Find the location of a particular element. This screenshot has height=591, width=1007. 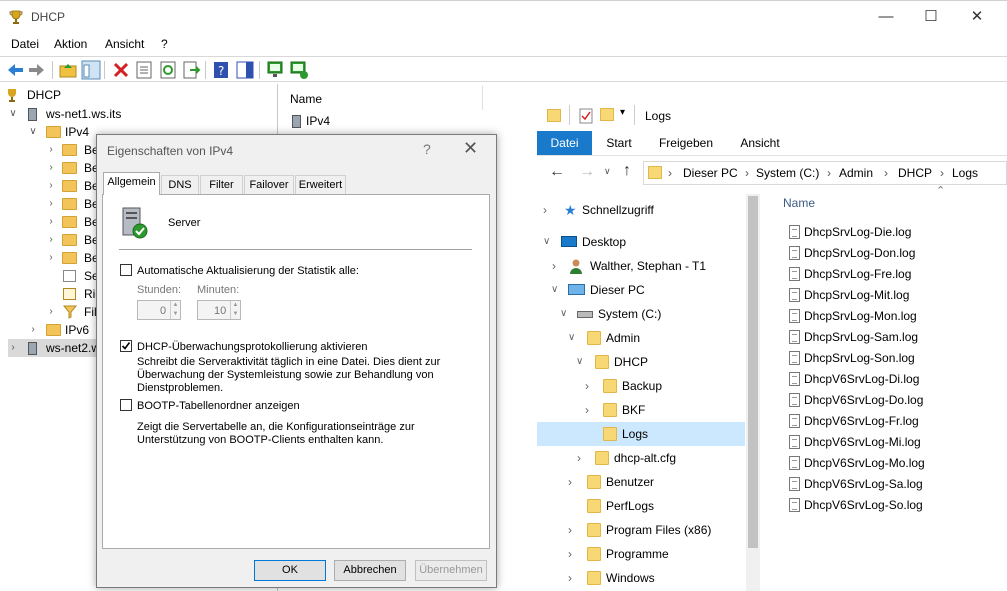

nav-scrollbar is located at coordinates (753, 392).